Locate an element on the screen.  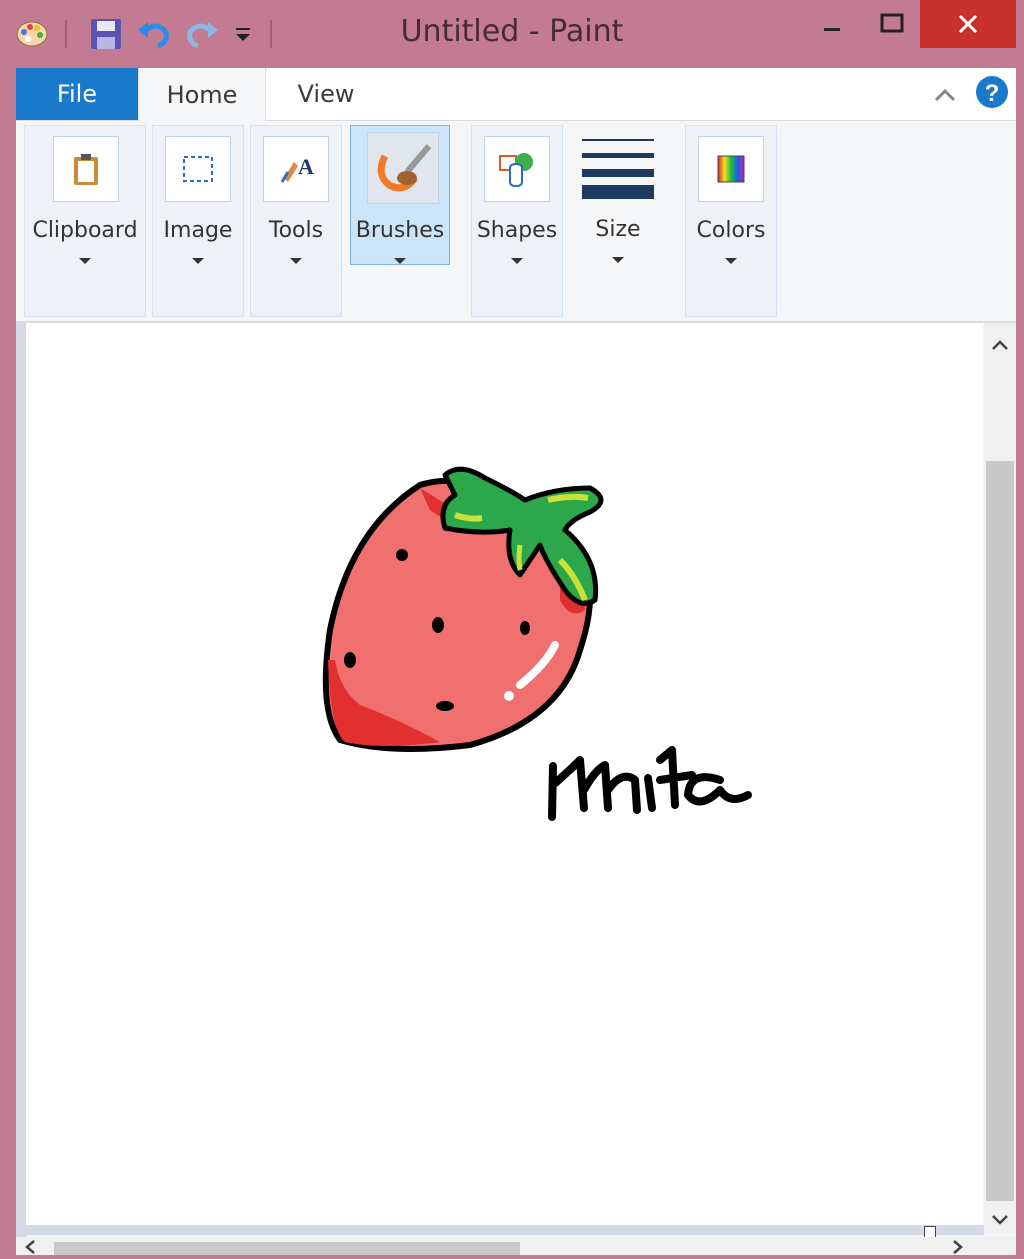
group-label: Tools is located at coordinates (296, 230).